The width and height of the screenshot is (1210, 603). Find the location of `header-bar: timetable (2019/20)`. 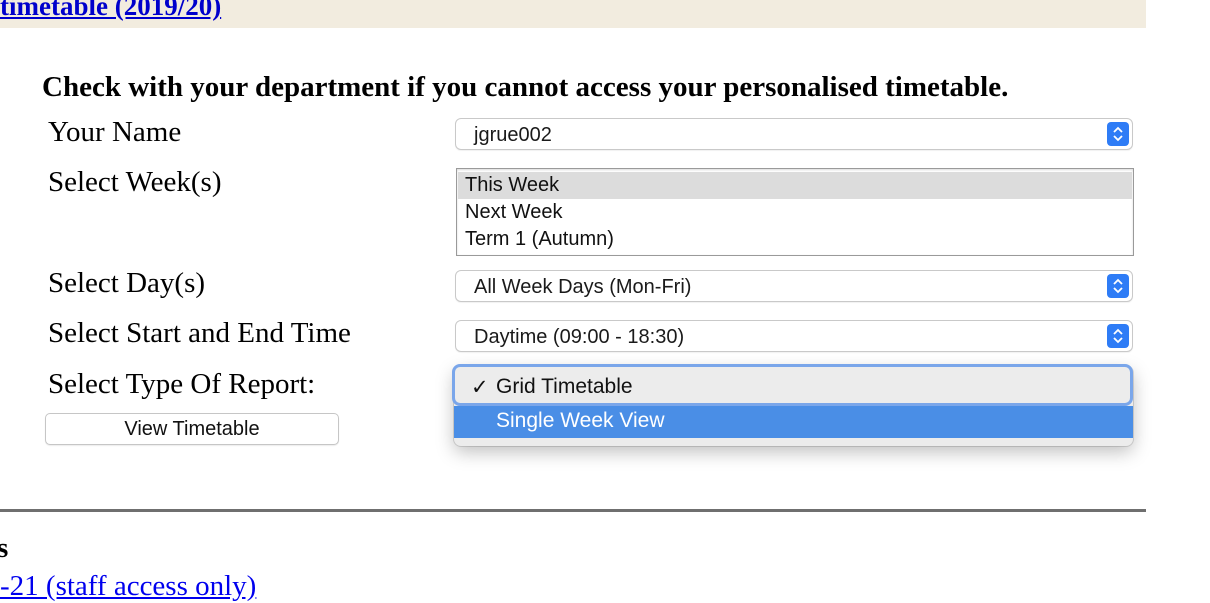

header-bar: timetable (2019/20) is located at coordinates (573, 14).